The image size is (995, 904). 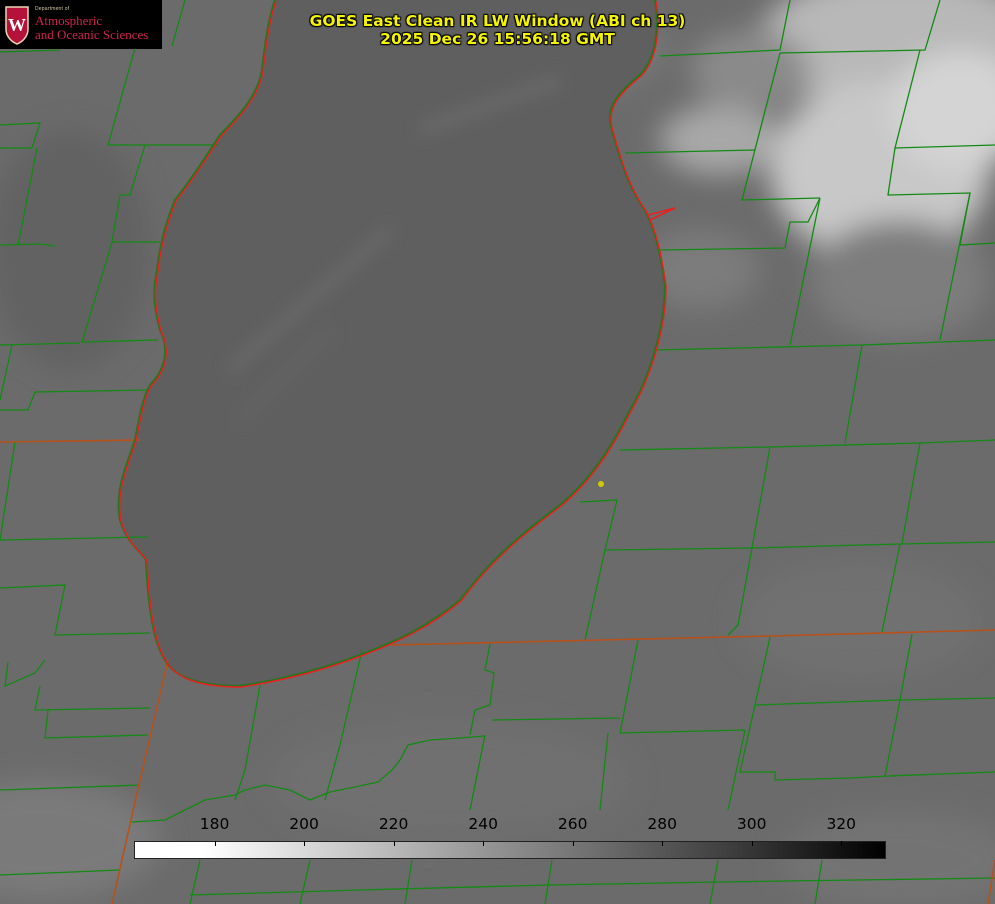 What do you see at coordinates (572, 824) in the screenshot?
I see `colorbar-tick-260: 260` at bounding box center [572, 824].